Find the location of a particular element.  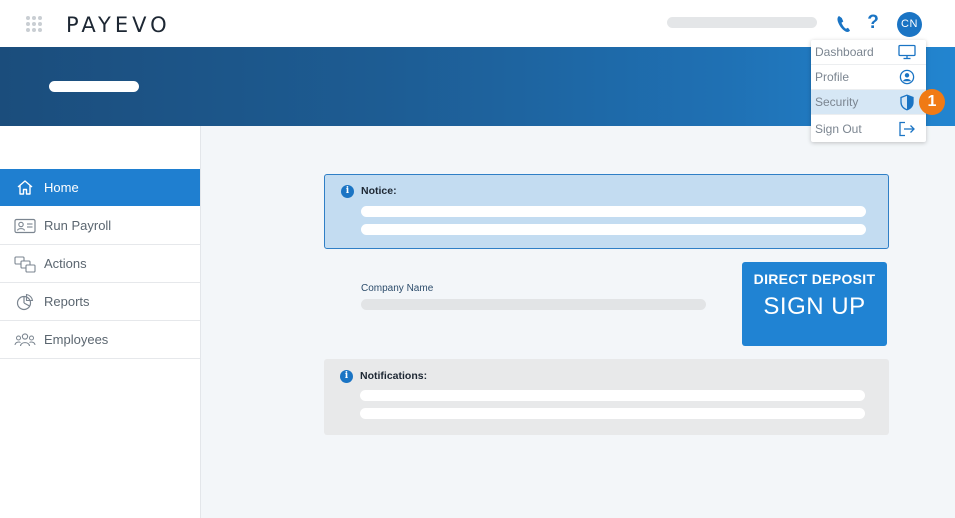

phone-icon is located at coordinates (844, 24).